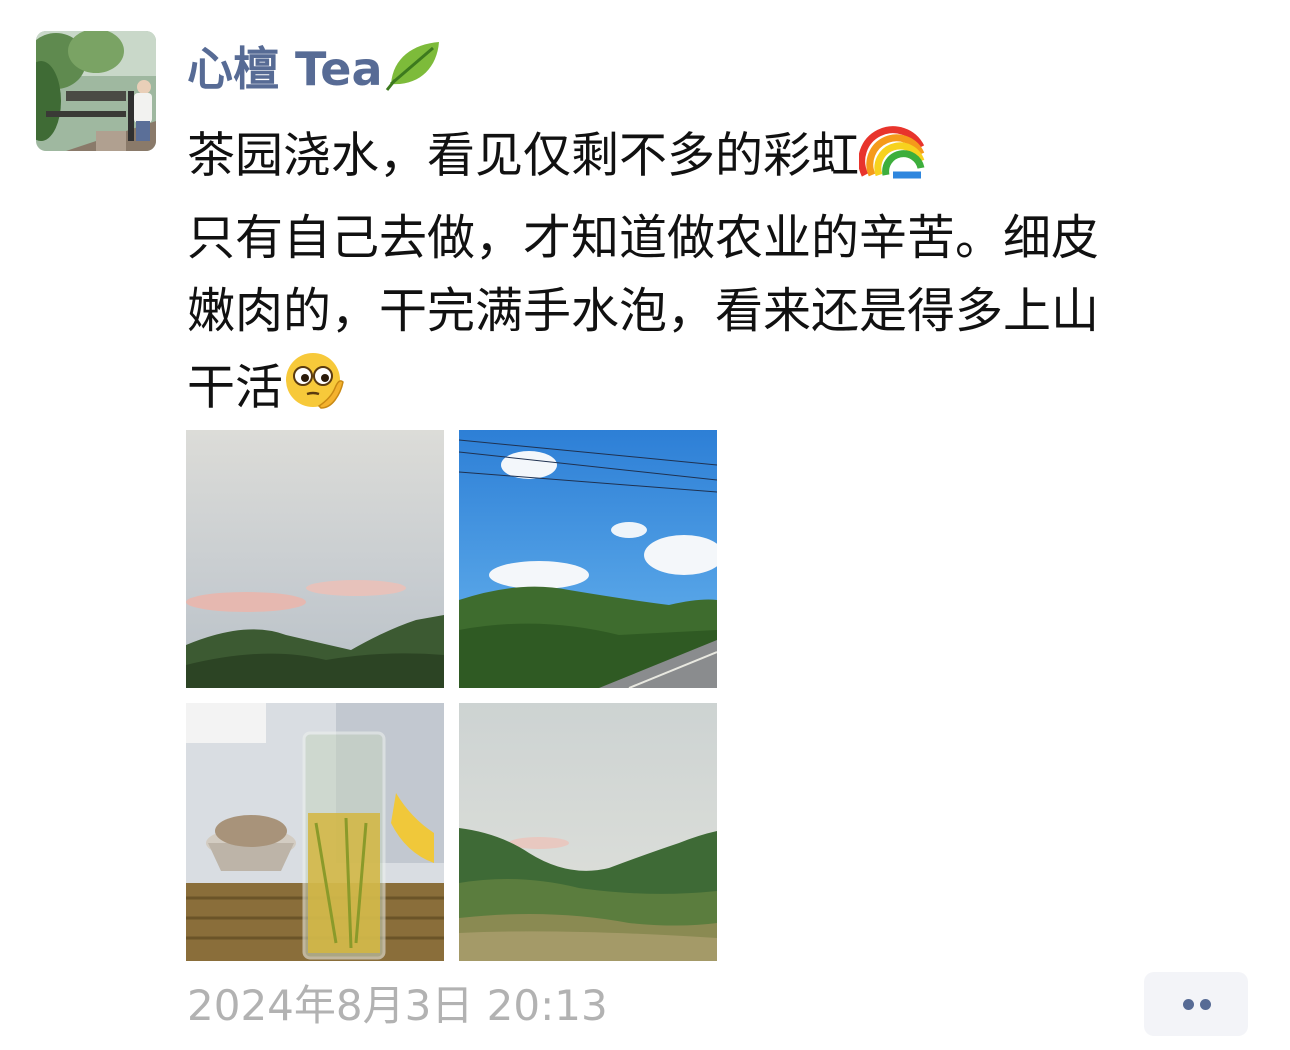  What do you see at coordinates (523, 155) in the screenshot?
I see `content-text-1: 茶园浇水，看见仅剩不多的彩虹` at bounding box center [523, 155].